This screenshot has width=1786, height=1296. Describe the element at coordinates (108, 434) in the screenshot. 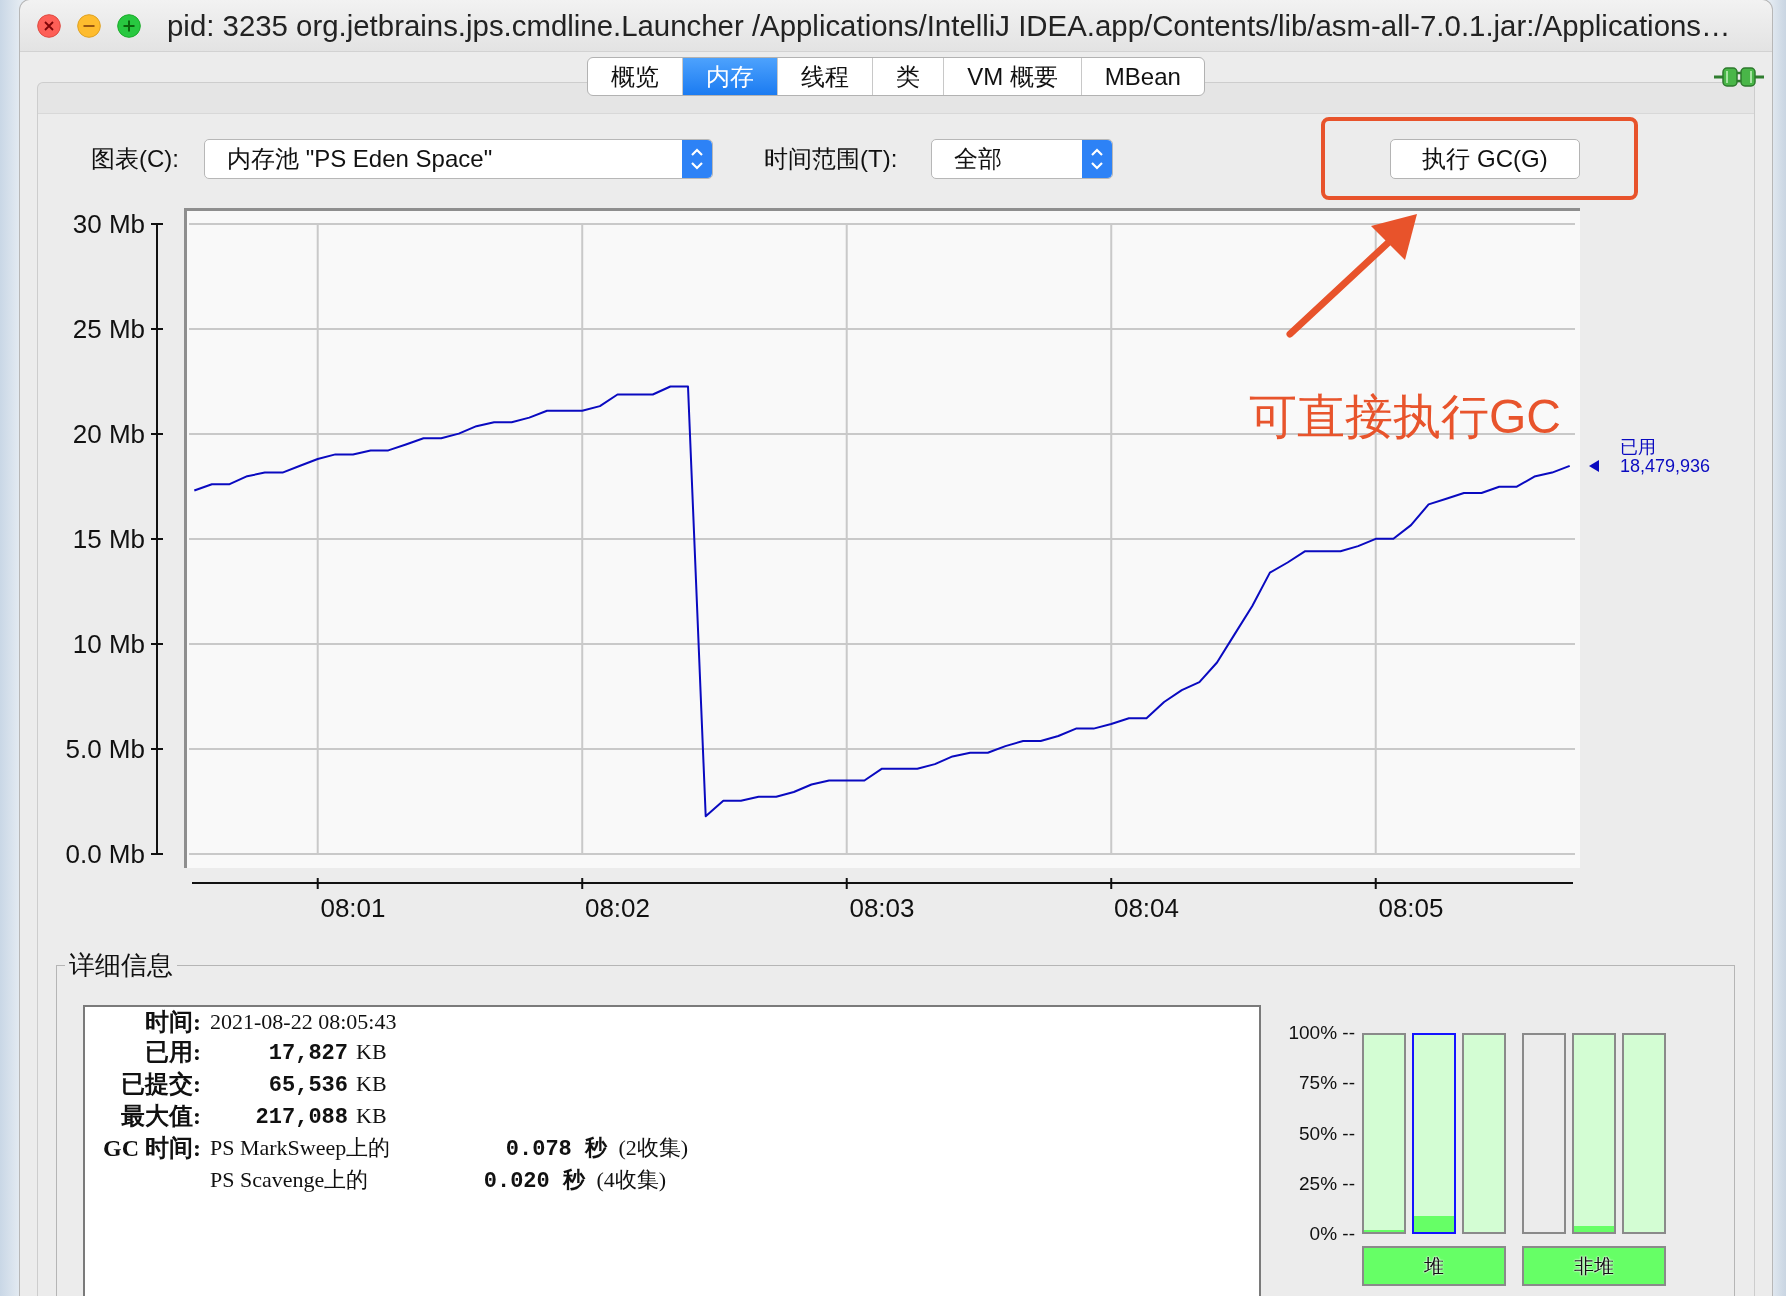

I see `y-axis-label: 20 Mb` at that location.